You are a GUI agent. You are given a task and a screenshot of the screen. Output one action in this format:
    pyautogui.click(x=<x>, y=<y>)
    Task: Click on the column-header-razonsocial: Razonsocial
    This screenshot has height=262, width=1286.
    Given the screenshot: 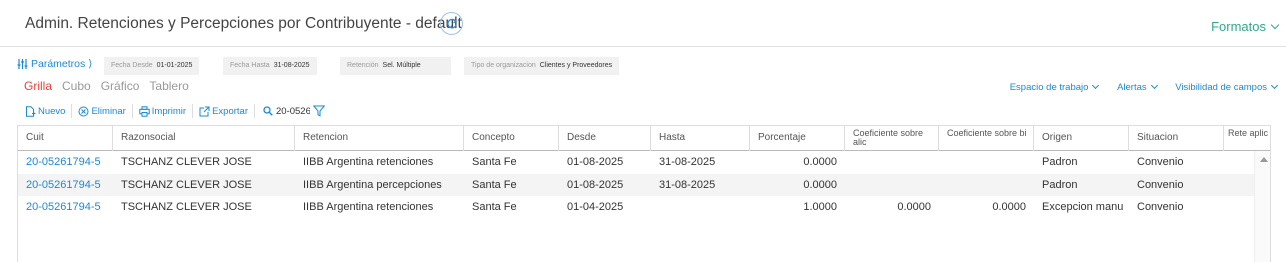 What is the action you would take?
    pyautogui.click(x=204, y=138)
    